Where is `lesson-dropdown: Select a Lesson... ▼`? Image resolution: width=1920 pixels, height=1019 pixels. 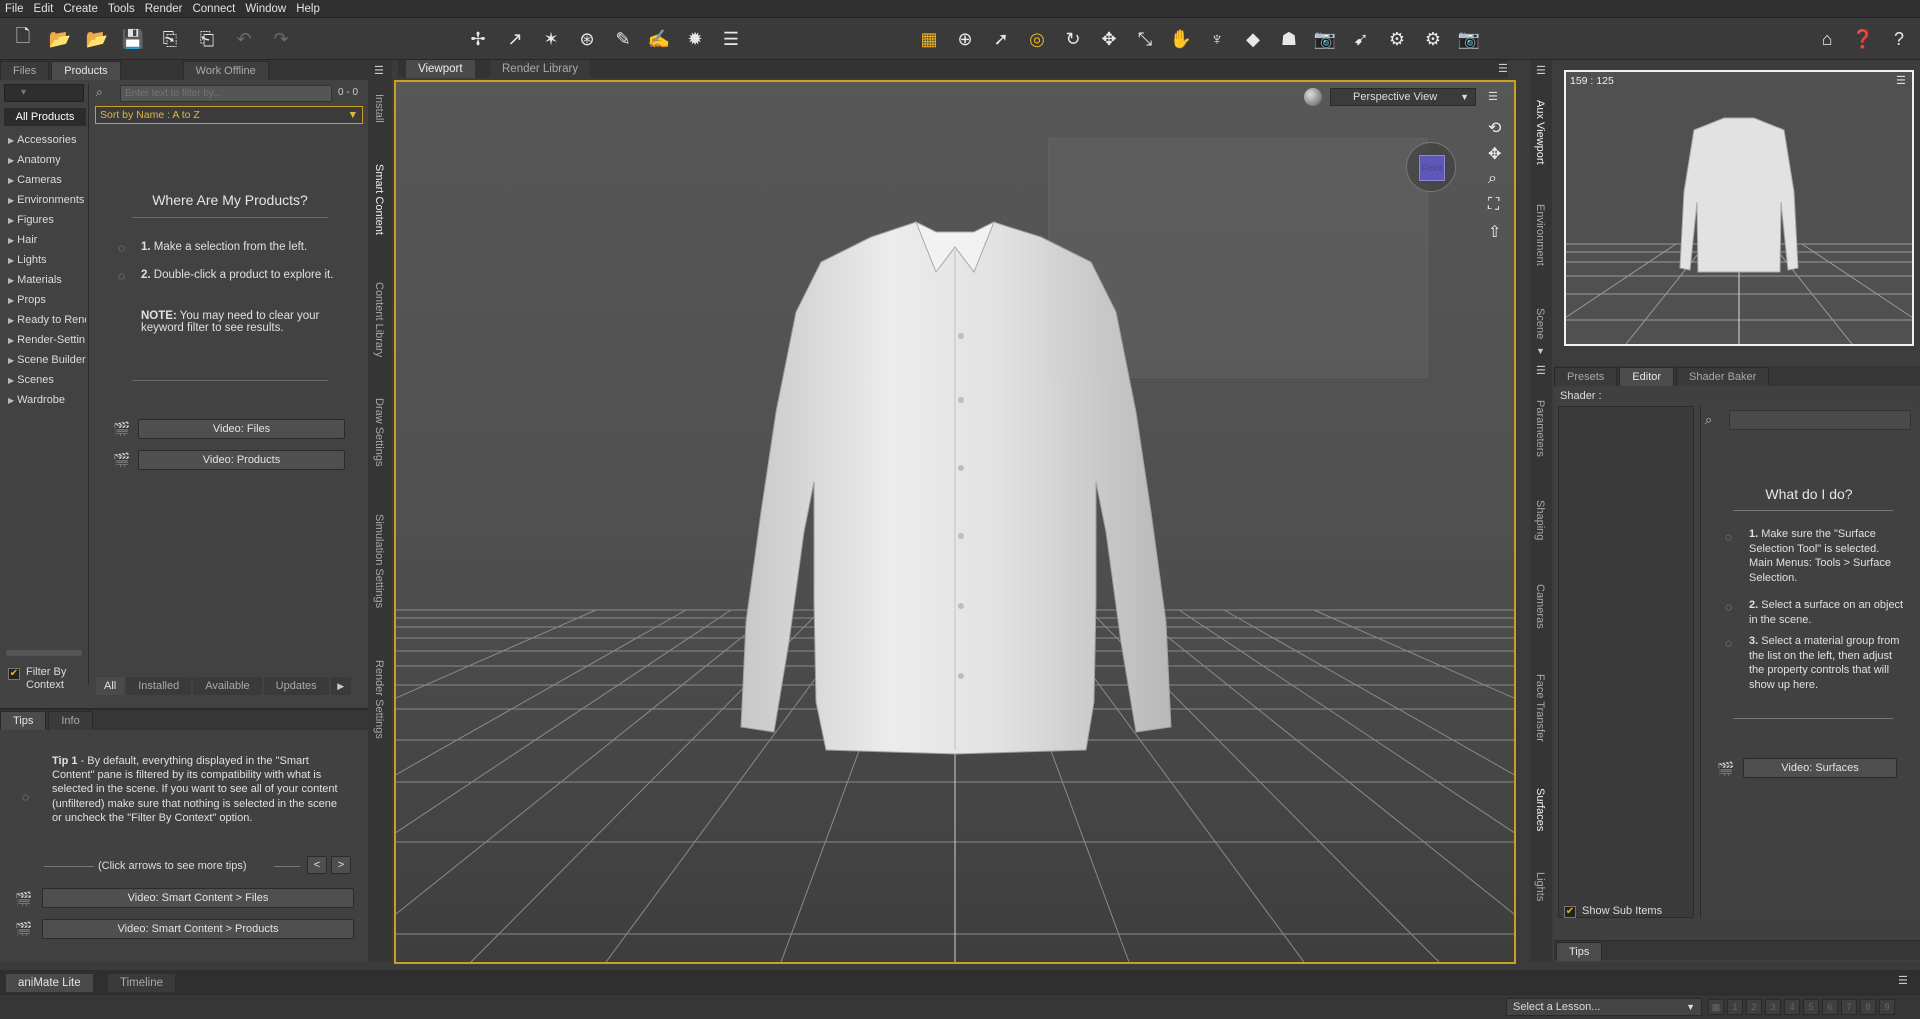 lesson-dropdown: Select a Lesson... ▼ is located at coordinates (1604, 1007).